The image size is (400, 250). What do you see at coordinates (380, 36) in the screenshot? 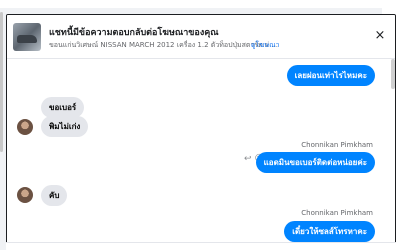
I see `close-icon: ×` at bounding box center [380, 36].